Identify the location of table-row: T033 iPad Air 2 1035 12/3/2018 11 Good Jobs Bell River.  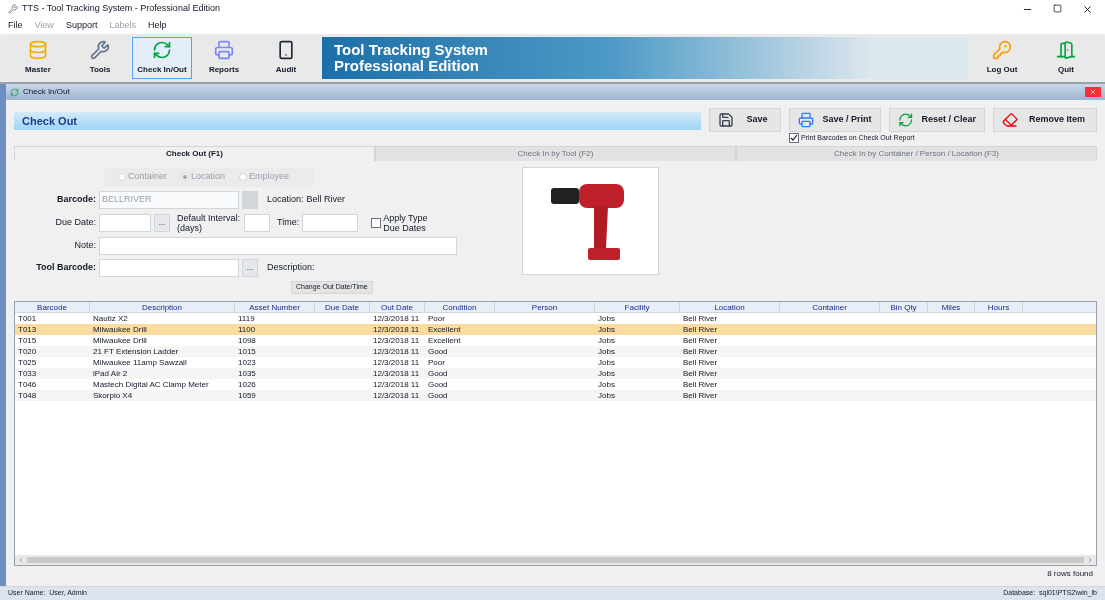
(555, 373).